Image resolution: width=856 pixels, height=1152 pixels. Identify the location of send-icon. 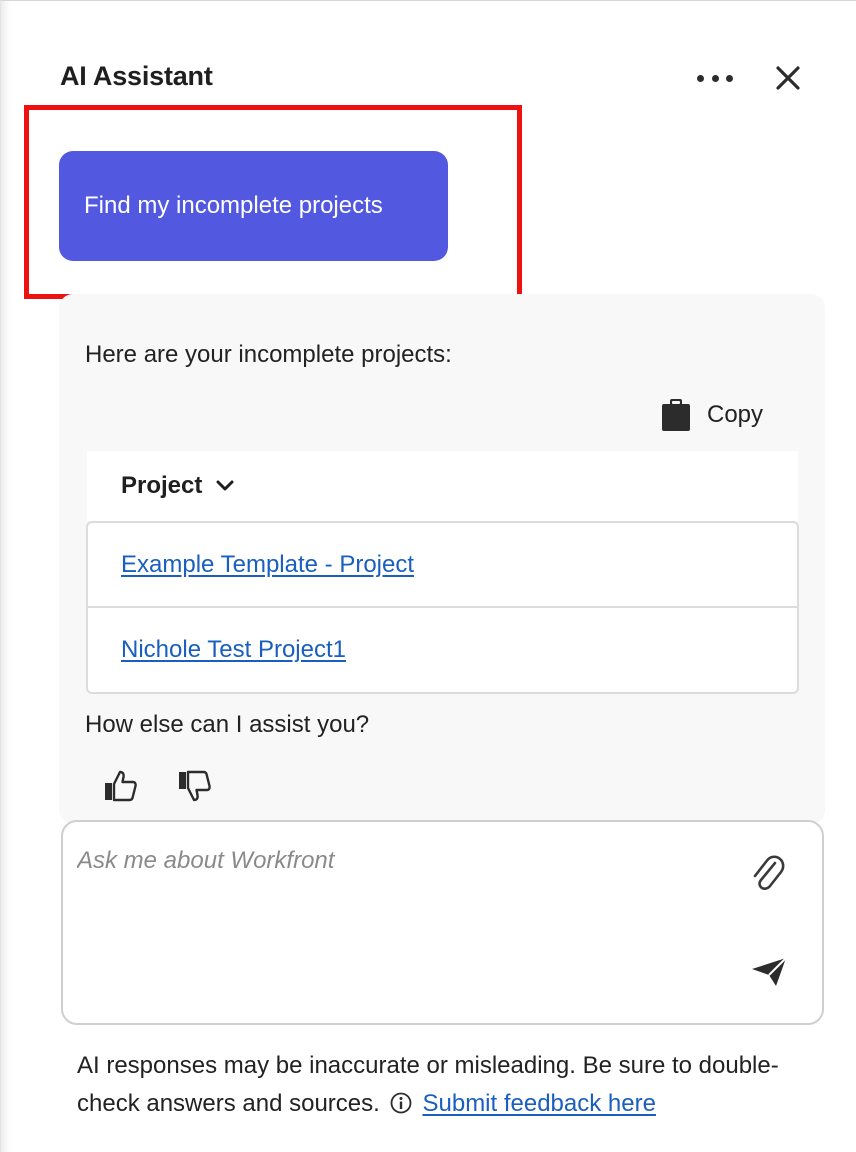
(769, 972).